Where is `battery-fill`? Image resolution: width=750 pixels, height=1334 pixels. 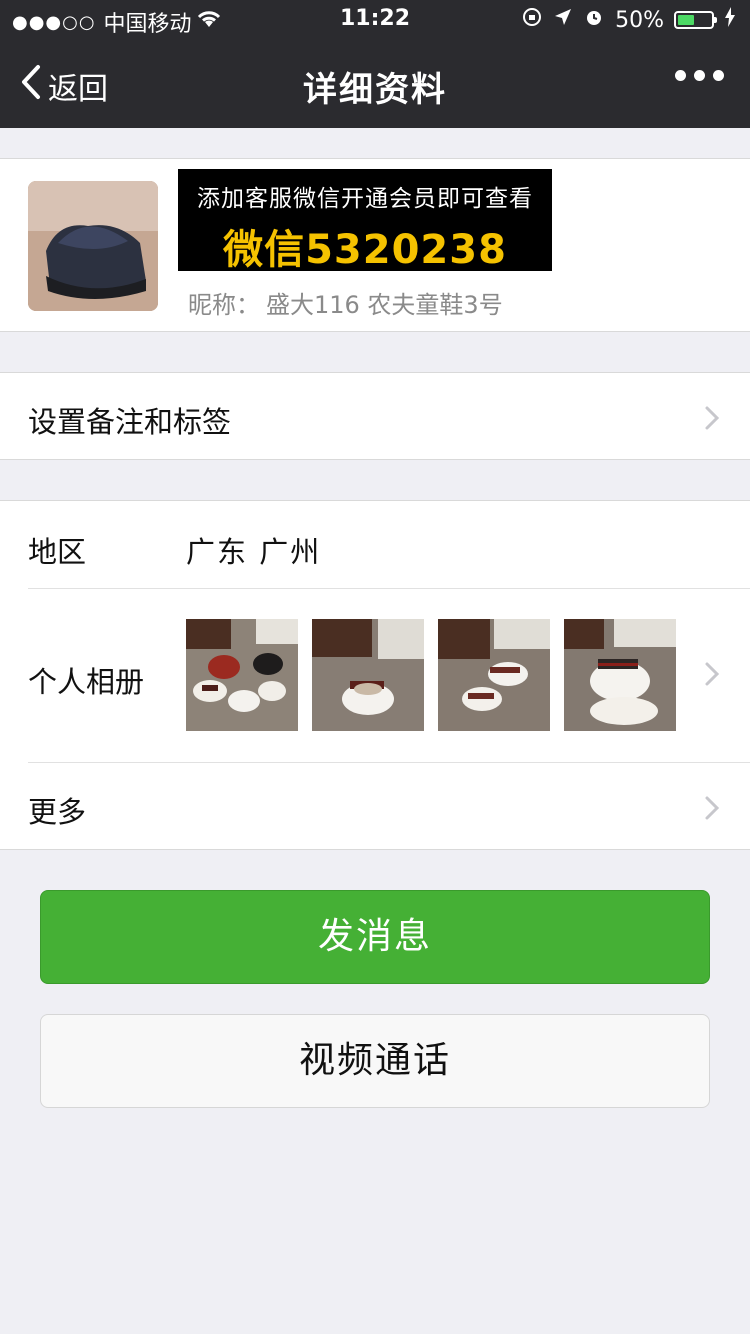 battery-fill is located at coordinates (686, 20).